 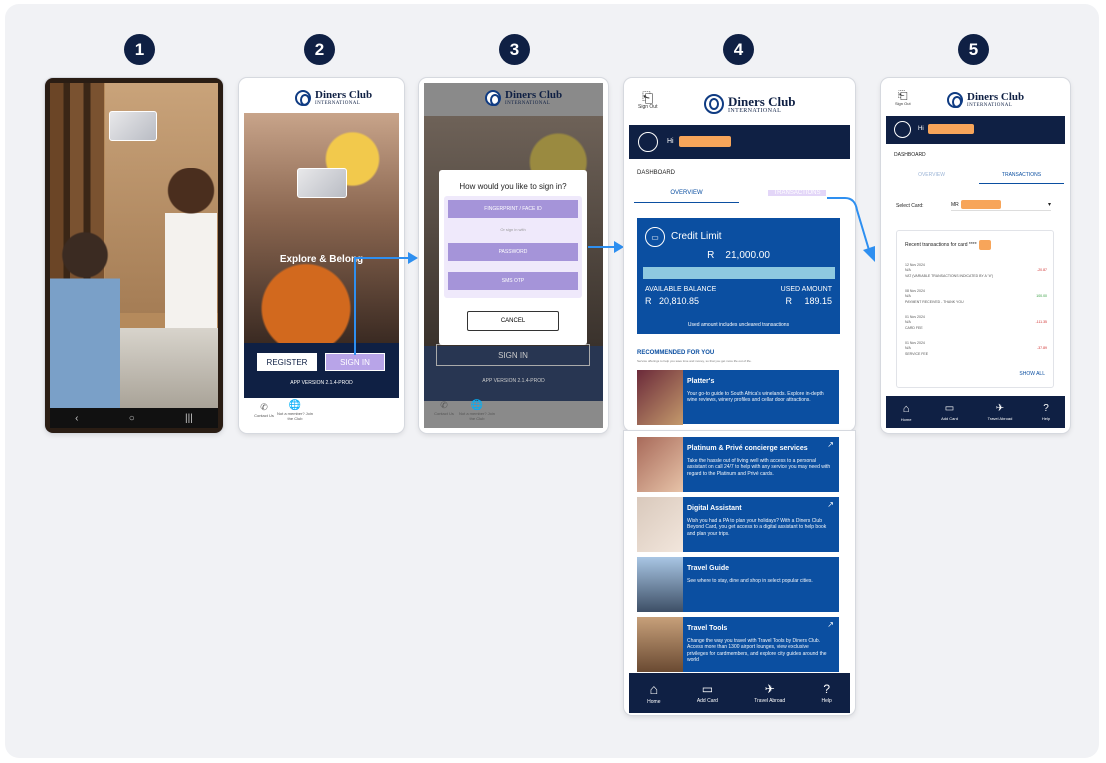 I want to click on recents-icon: |||, so click(x=189, y=418).